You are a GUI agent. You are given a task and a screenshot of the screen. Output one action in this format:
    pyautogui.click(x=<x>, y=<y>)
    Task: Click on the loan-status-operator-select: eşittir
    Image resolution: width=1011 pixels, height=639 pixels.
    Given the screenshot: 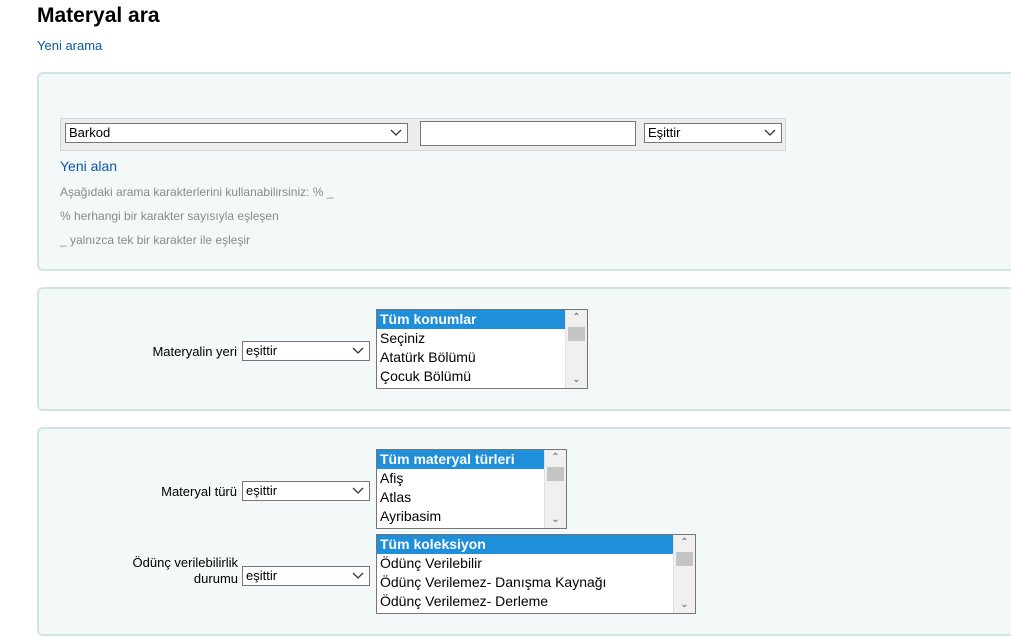 What is the action you would take?
    pyautogui.click(x=306, y=576)
    